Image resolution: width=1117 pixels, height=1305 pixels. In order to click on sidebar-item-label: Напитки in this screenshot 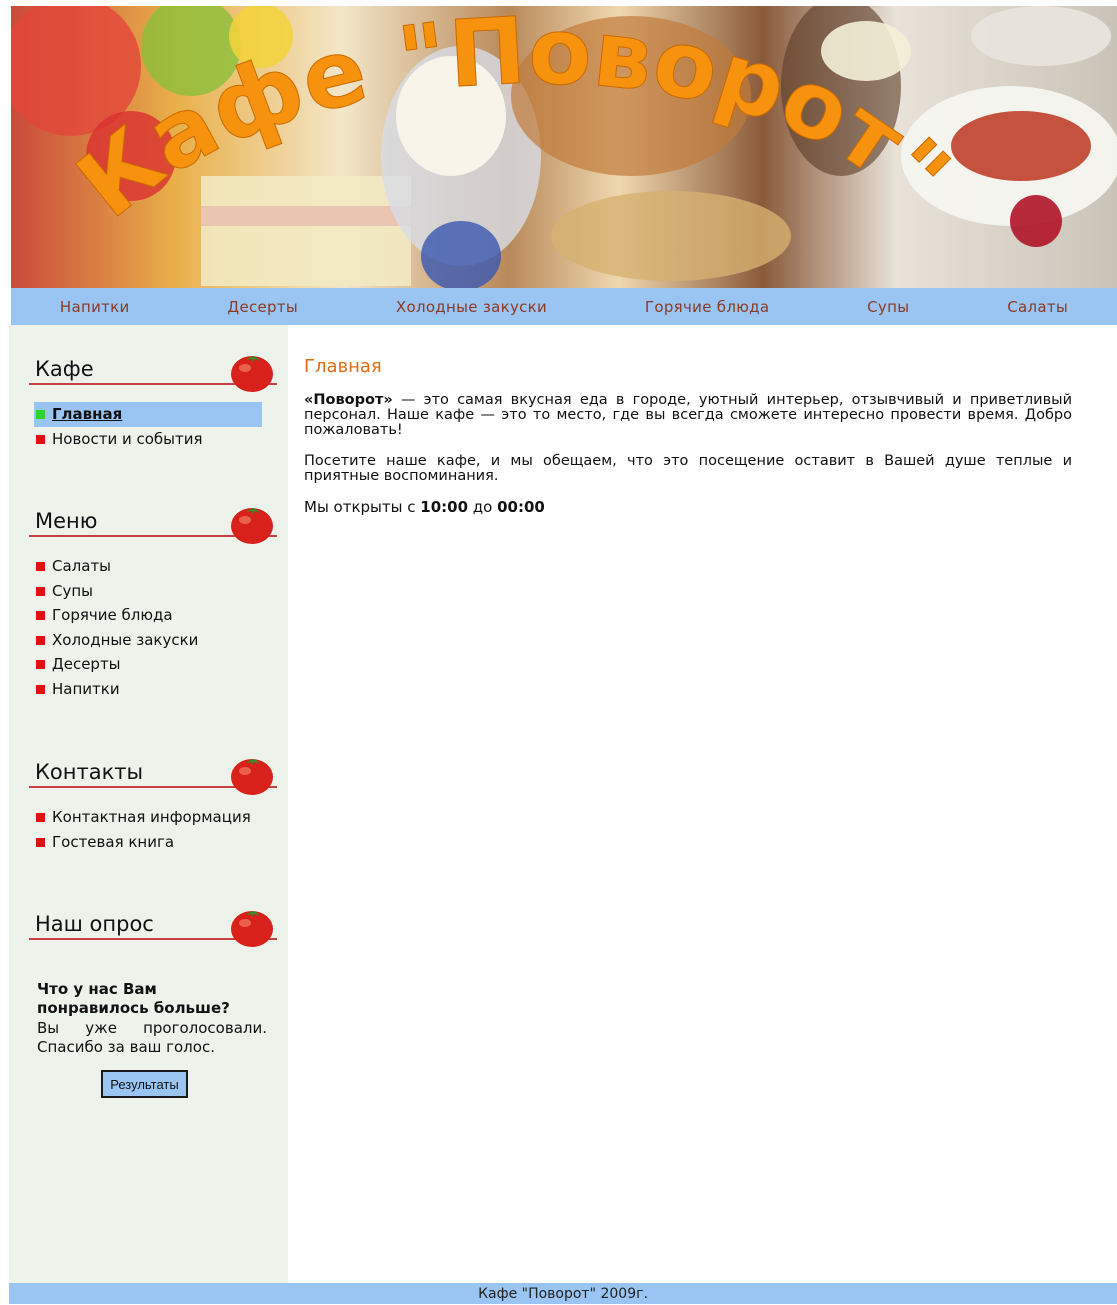, I will do `click(86, 688)`.